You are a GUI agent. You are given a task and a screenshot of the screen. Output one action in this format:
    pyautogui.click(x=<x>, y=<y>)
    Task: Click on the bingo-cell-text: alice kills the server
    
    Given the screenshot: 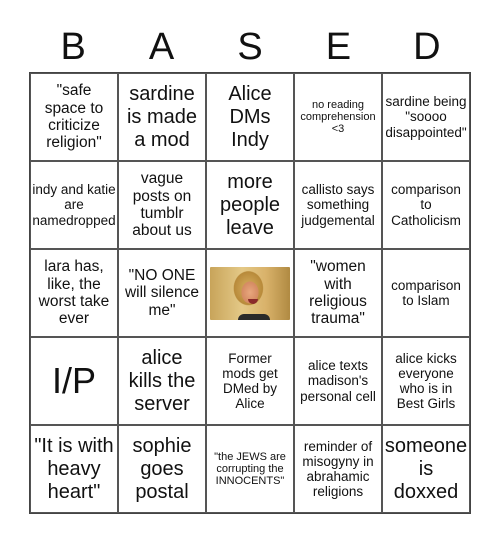 What is the action you would take?
    pyautogui.click(x=162, y=380)
    